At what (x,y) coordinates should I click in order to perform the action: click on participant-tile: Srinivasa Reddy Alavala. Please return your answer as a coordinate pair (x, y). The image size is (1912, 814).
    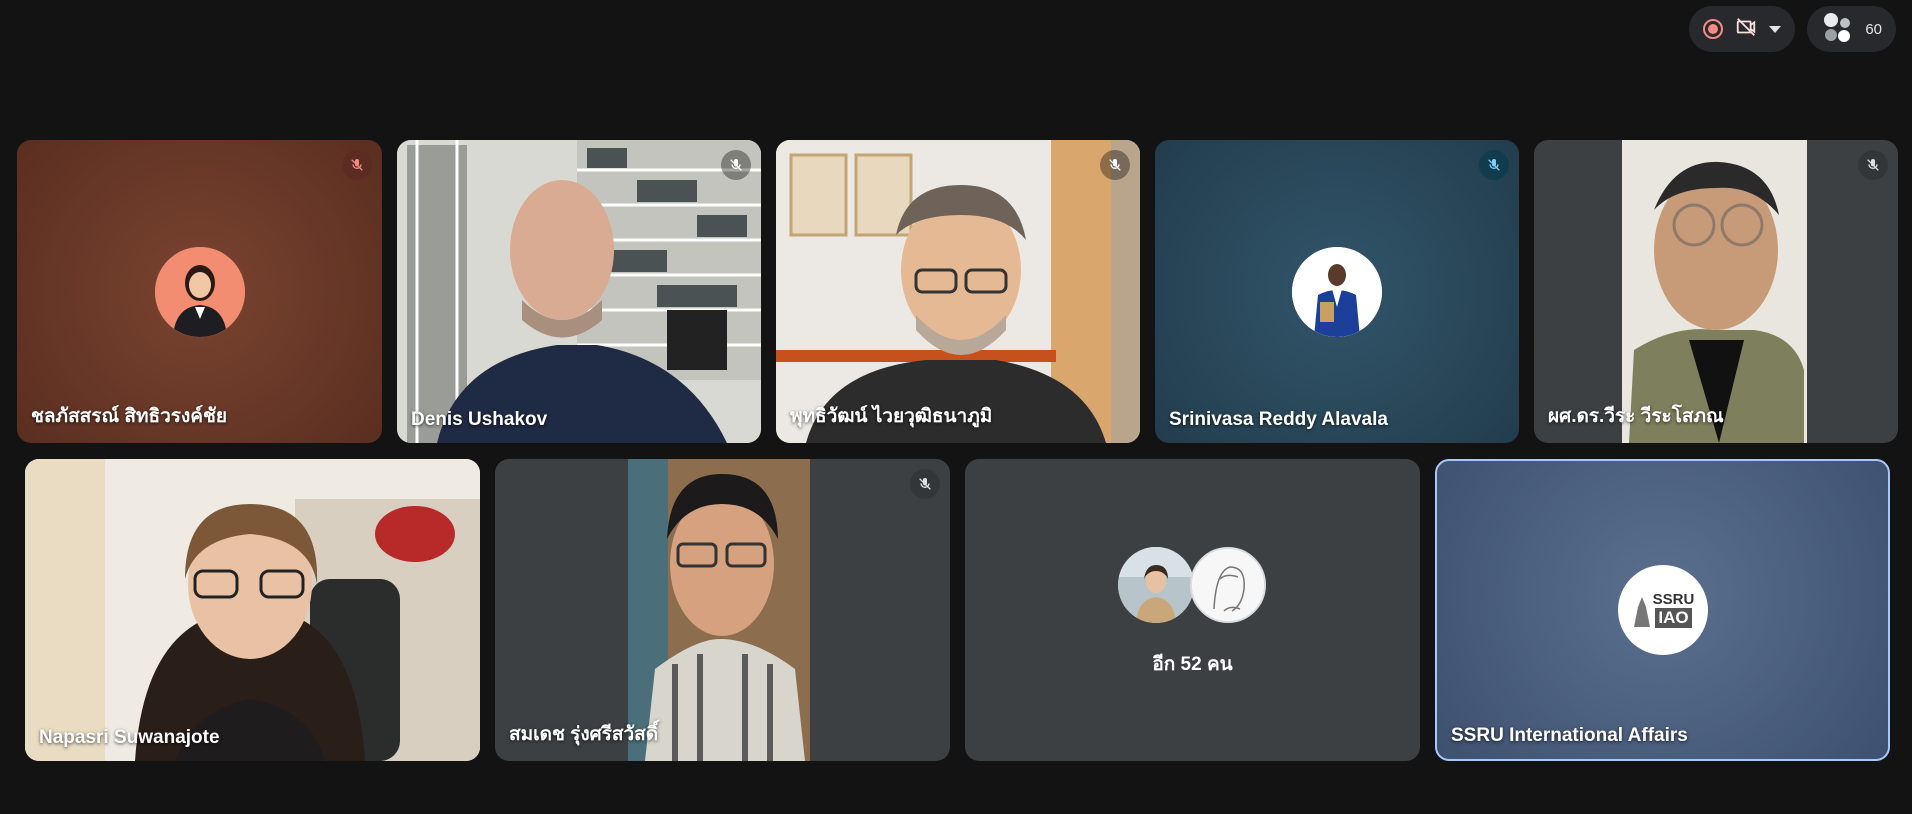
    Looking at the image, I should click on (1337, 291).